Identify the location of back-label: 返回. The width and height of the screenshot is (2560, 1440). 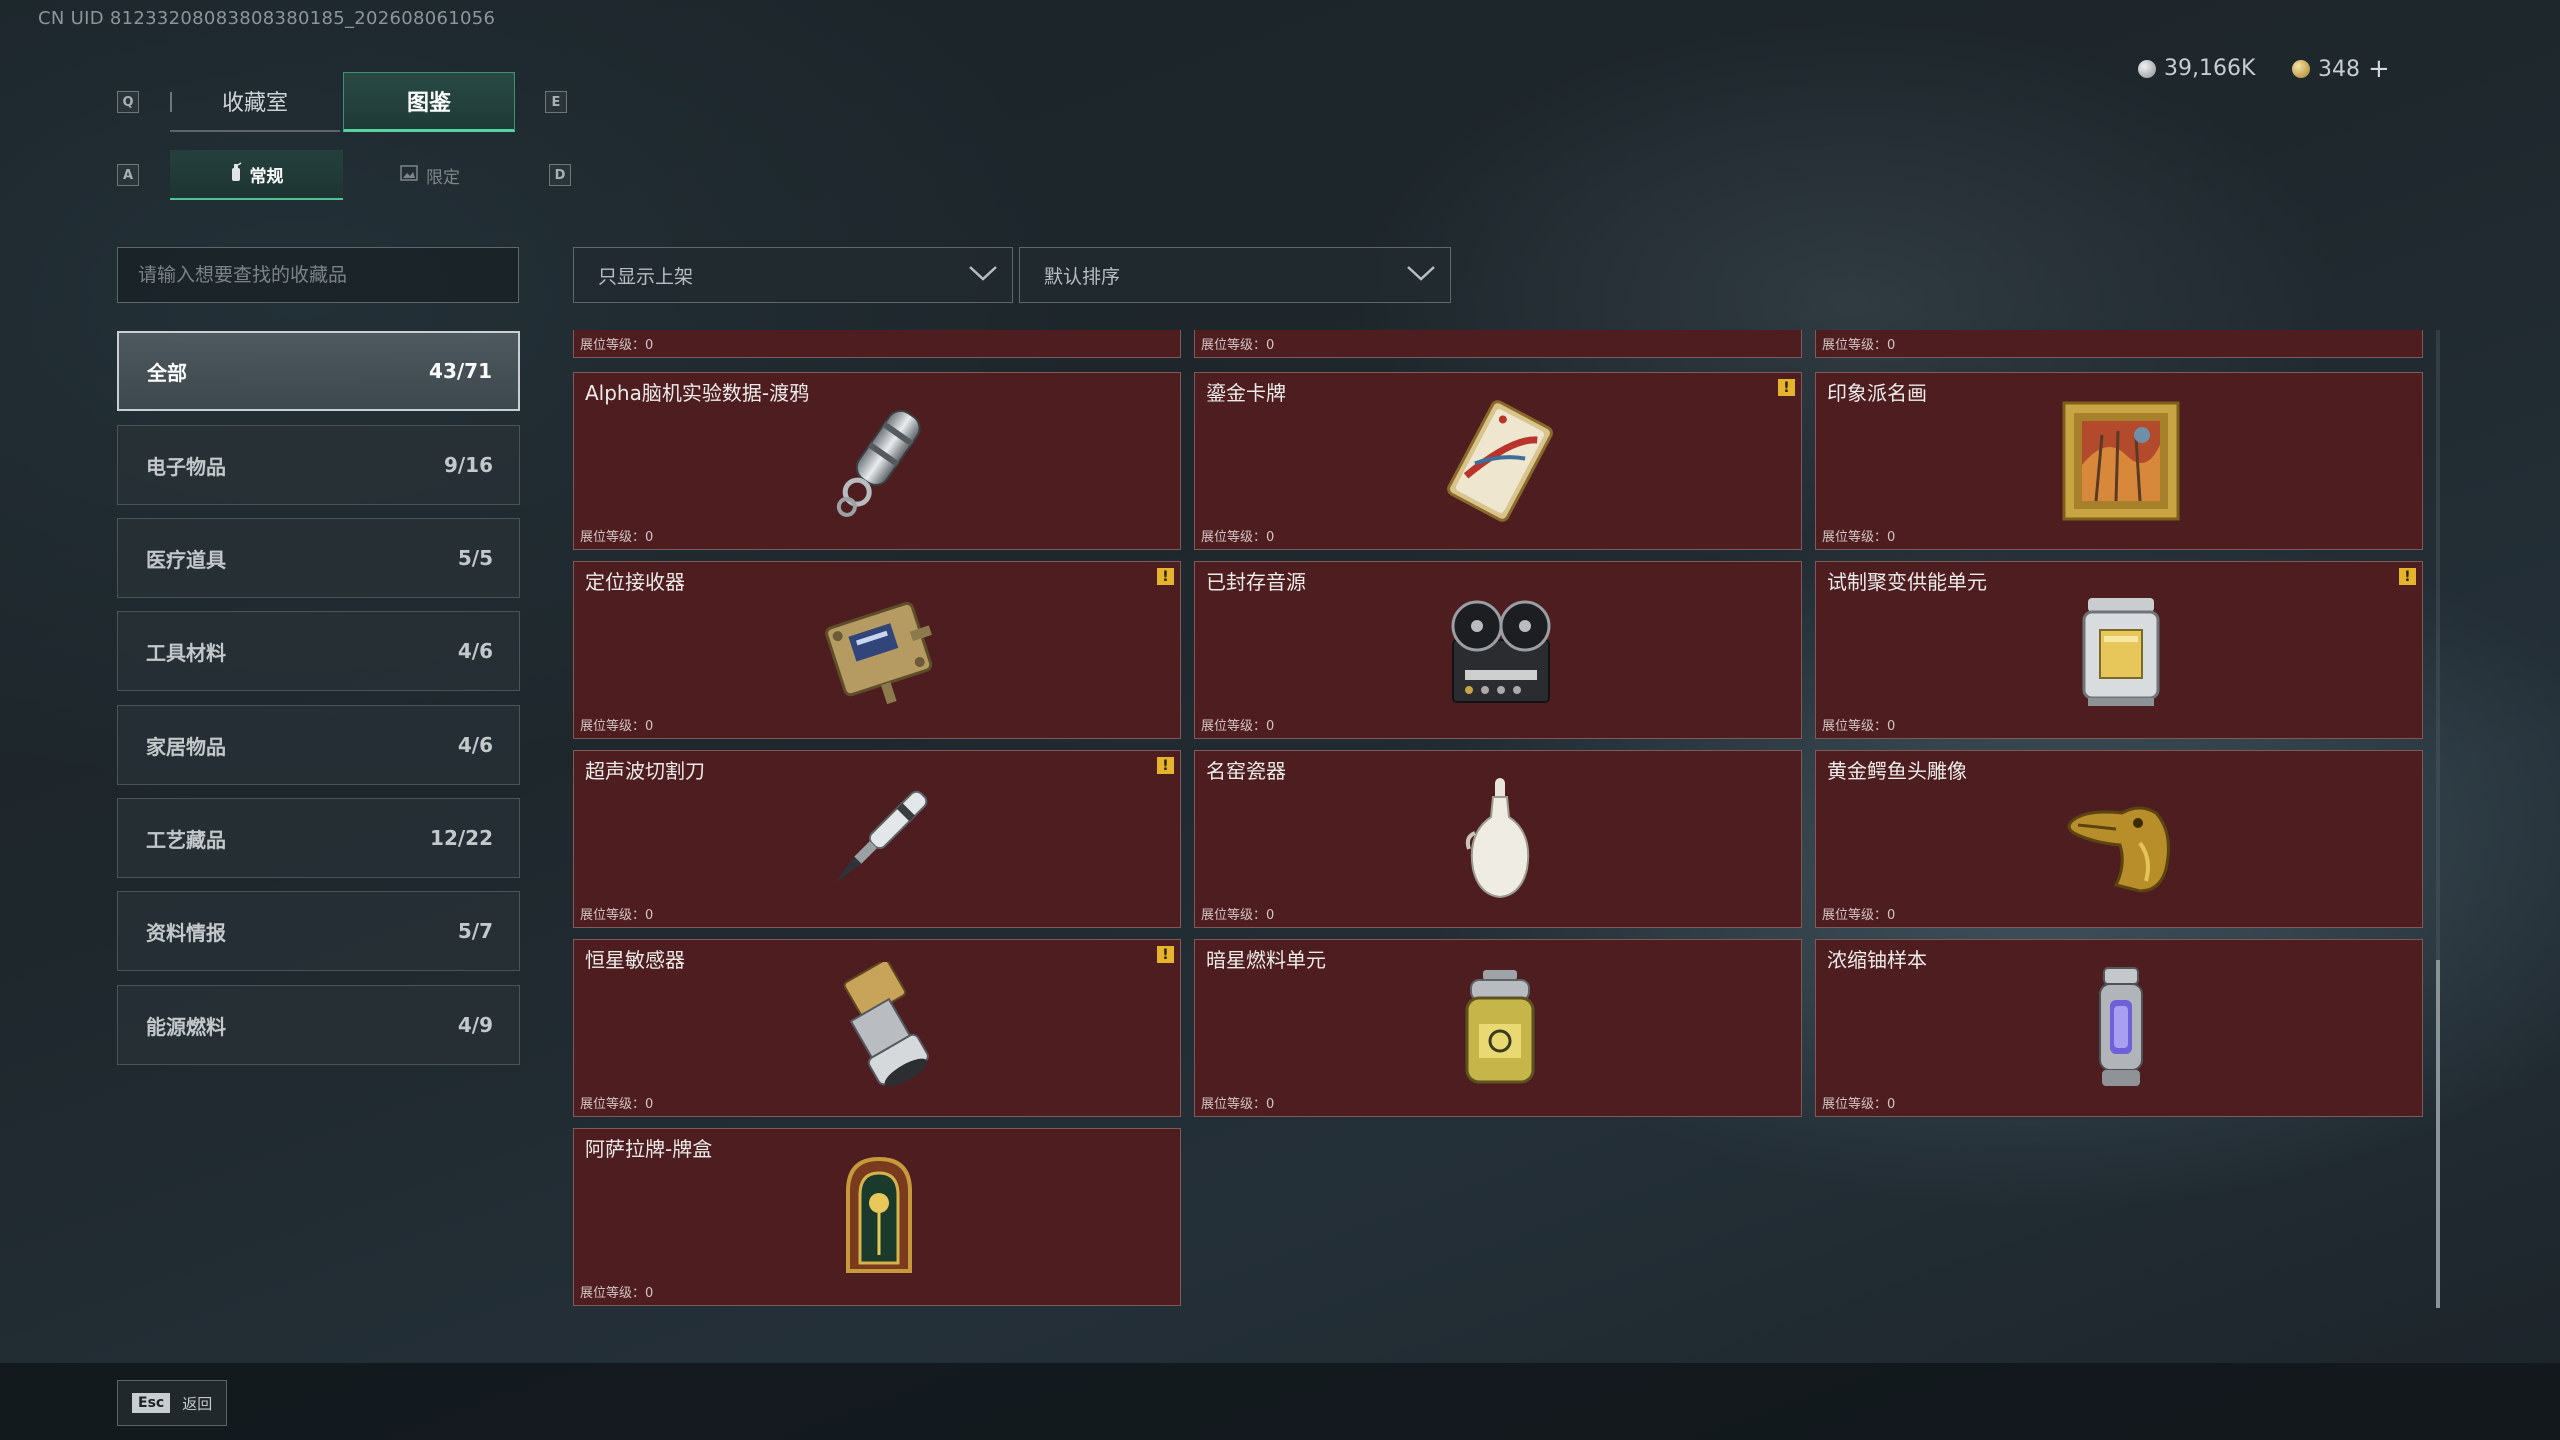
(197, 1403).